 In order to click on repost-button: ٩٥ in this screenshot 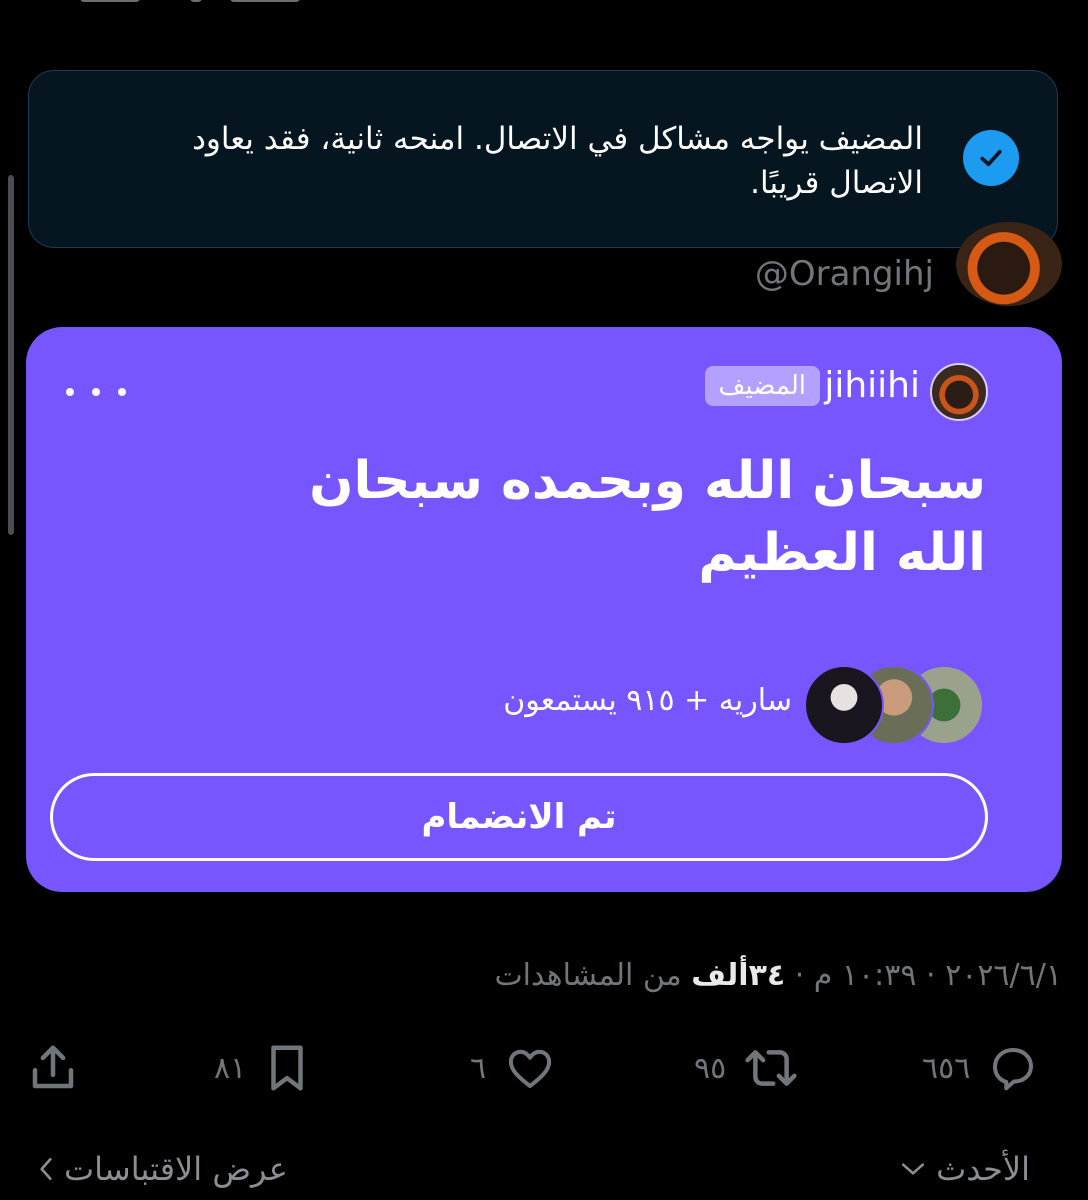, I will do `click(747, 1068)`.